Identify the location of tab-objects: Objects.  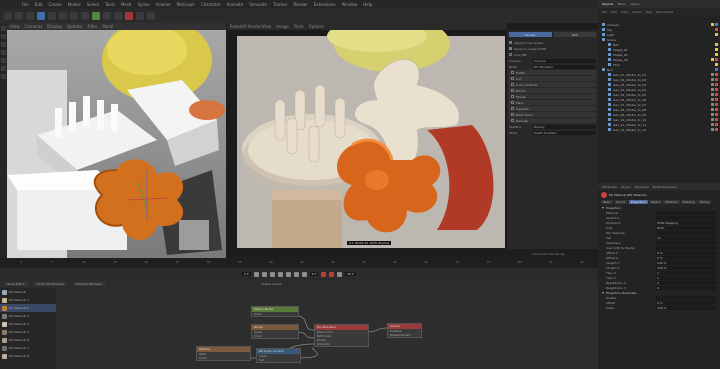
(607, 4).